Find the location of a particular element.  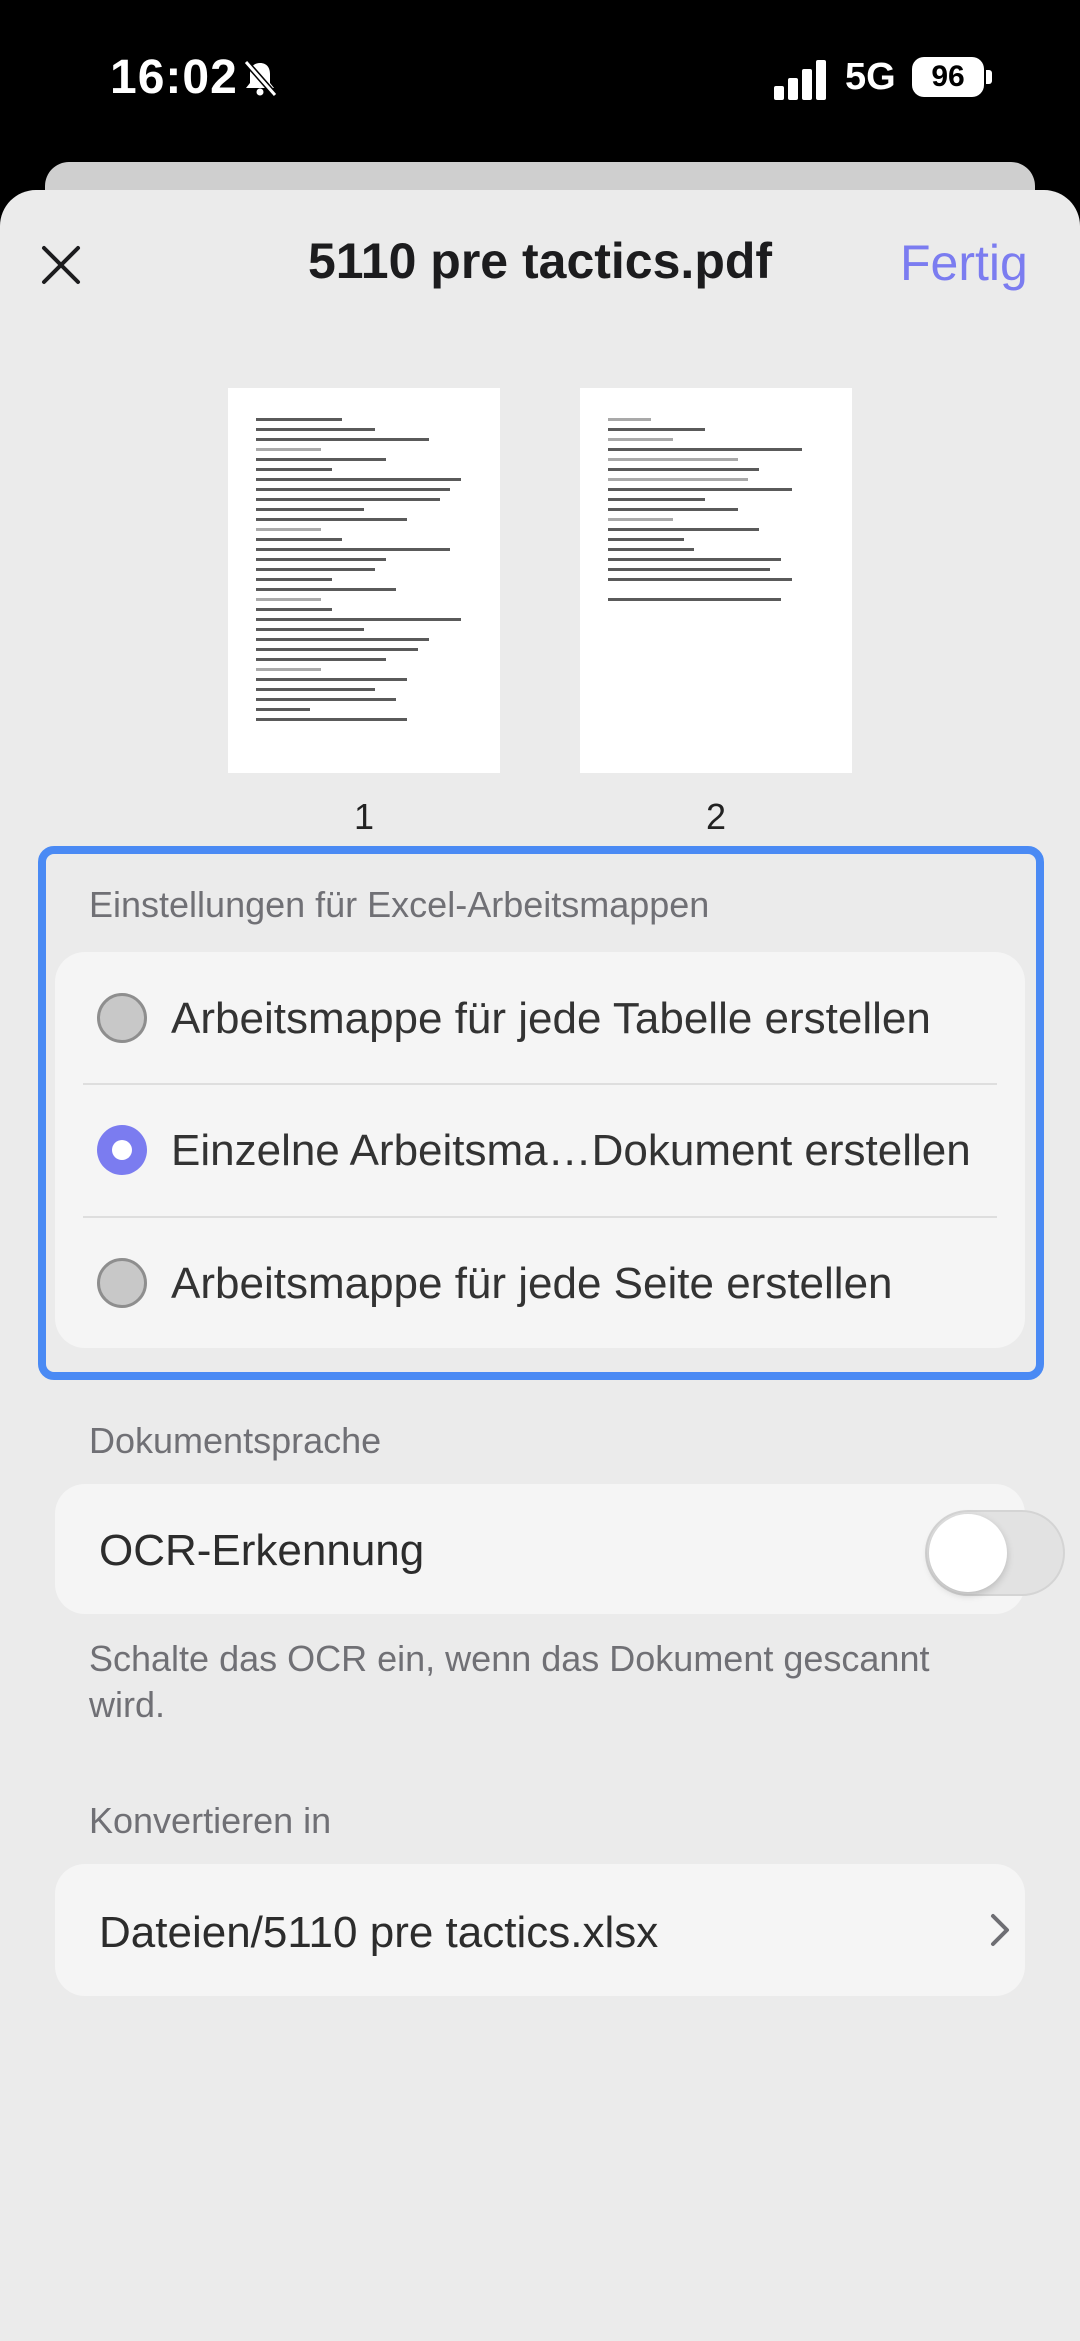

option-label: Einzelne Arbeitsma…Dokument erstellen is located at coordinates (571, 1151).